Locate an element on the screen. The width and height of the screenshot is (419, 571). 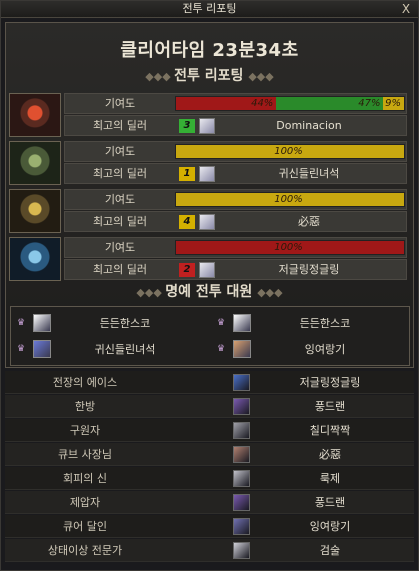
award-row: 제압자 풍드랜 is located at coordinates (209, 502).